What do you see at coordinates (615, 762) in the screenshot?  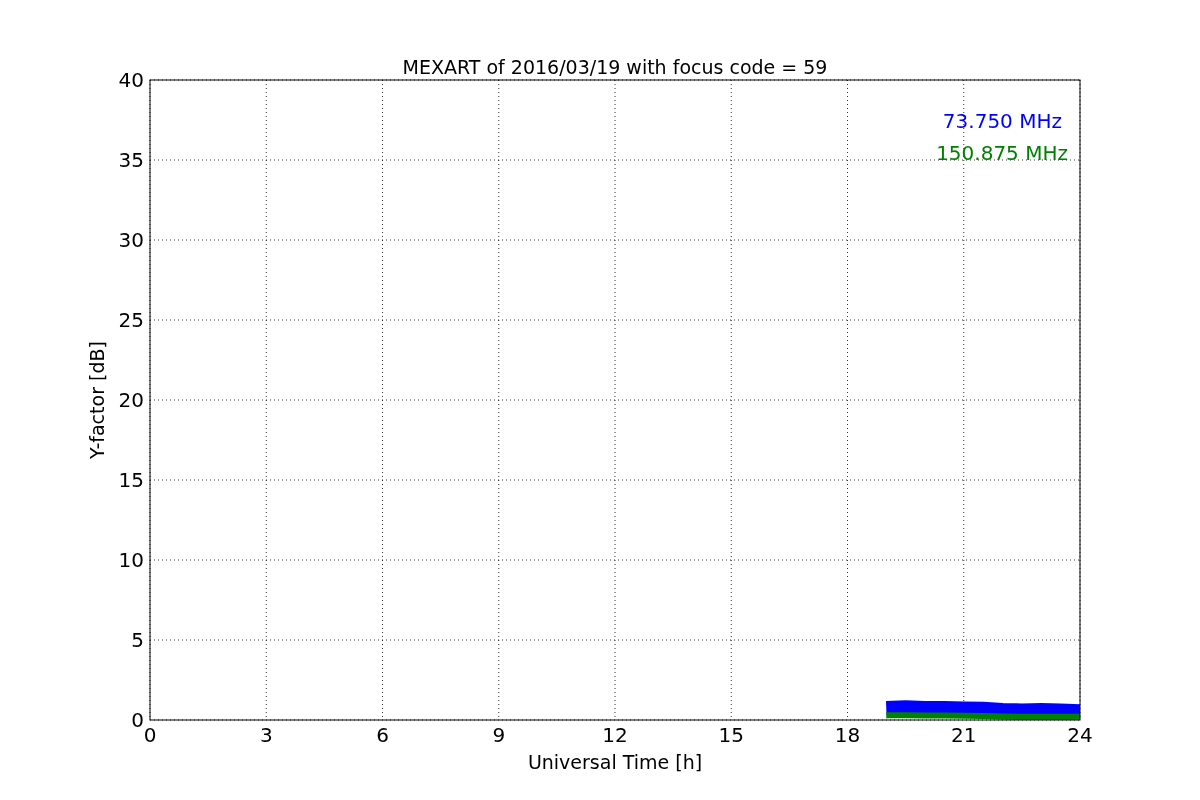 I see `x-axis-label: Universal Time [h]` at bounding box center [615, 762].